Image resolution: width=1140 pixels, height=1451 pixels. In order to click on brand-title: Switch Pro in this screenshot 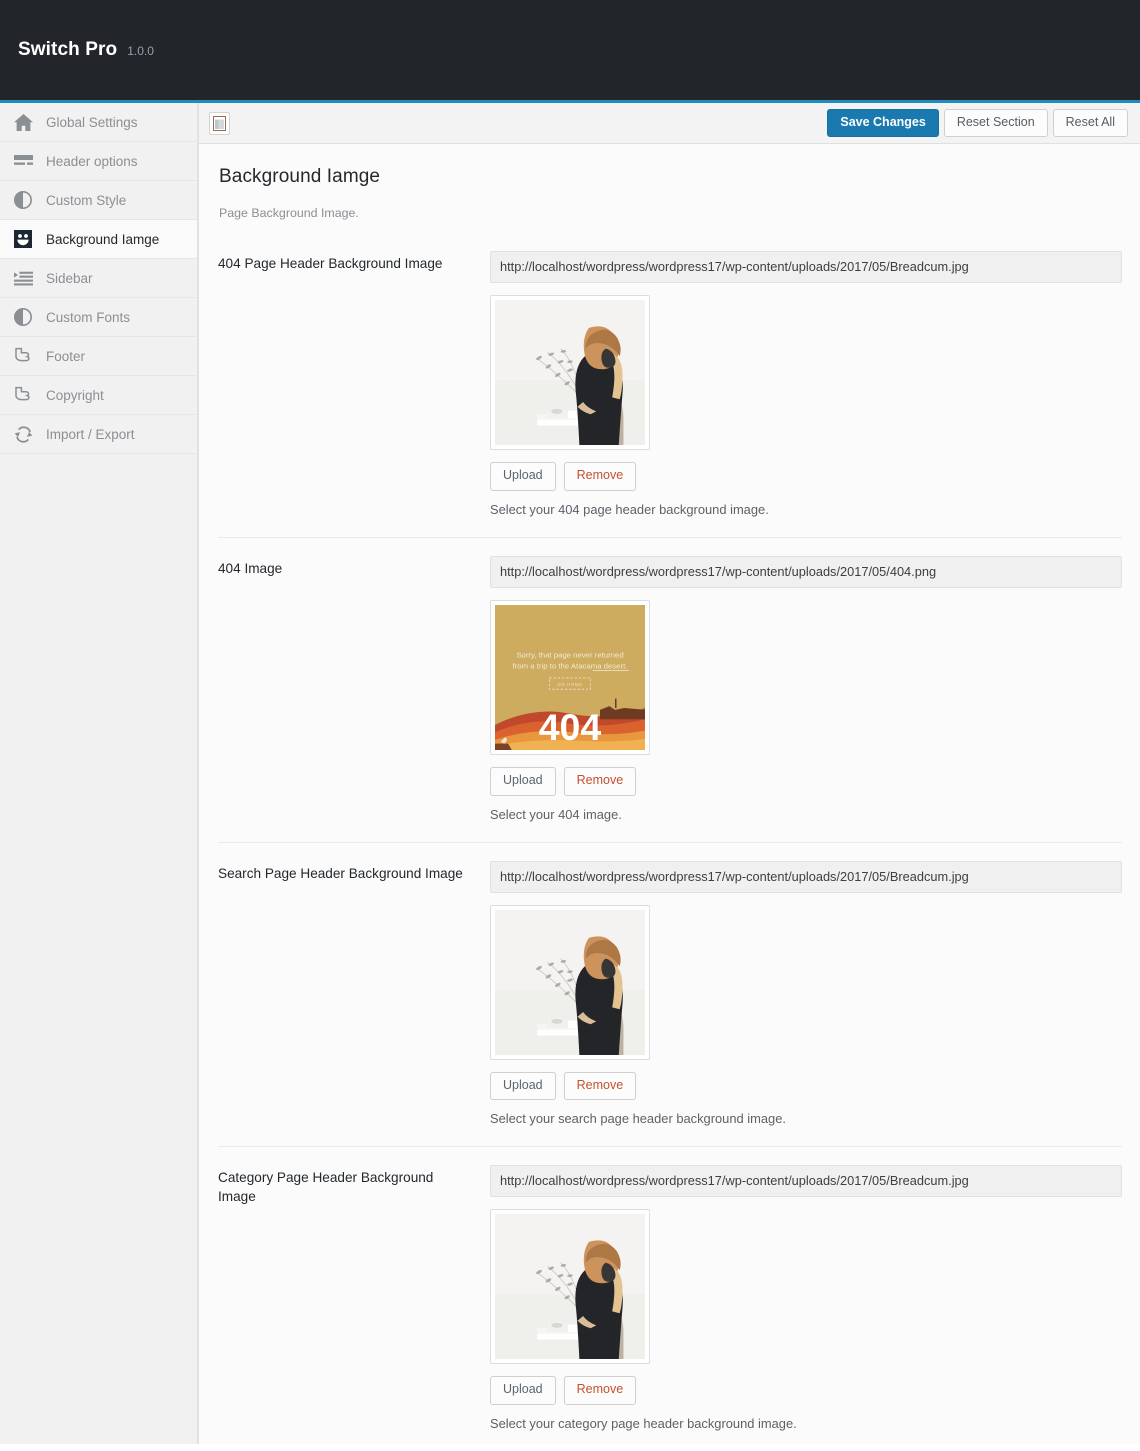, I will do `click(68, 49)`.